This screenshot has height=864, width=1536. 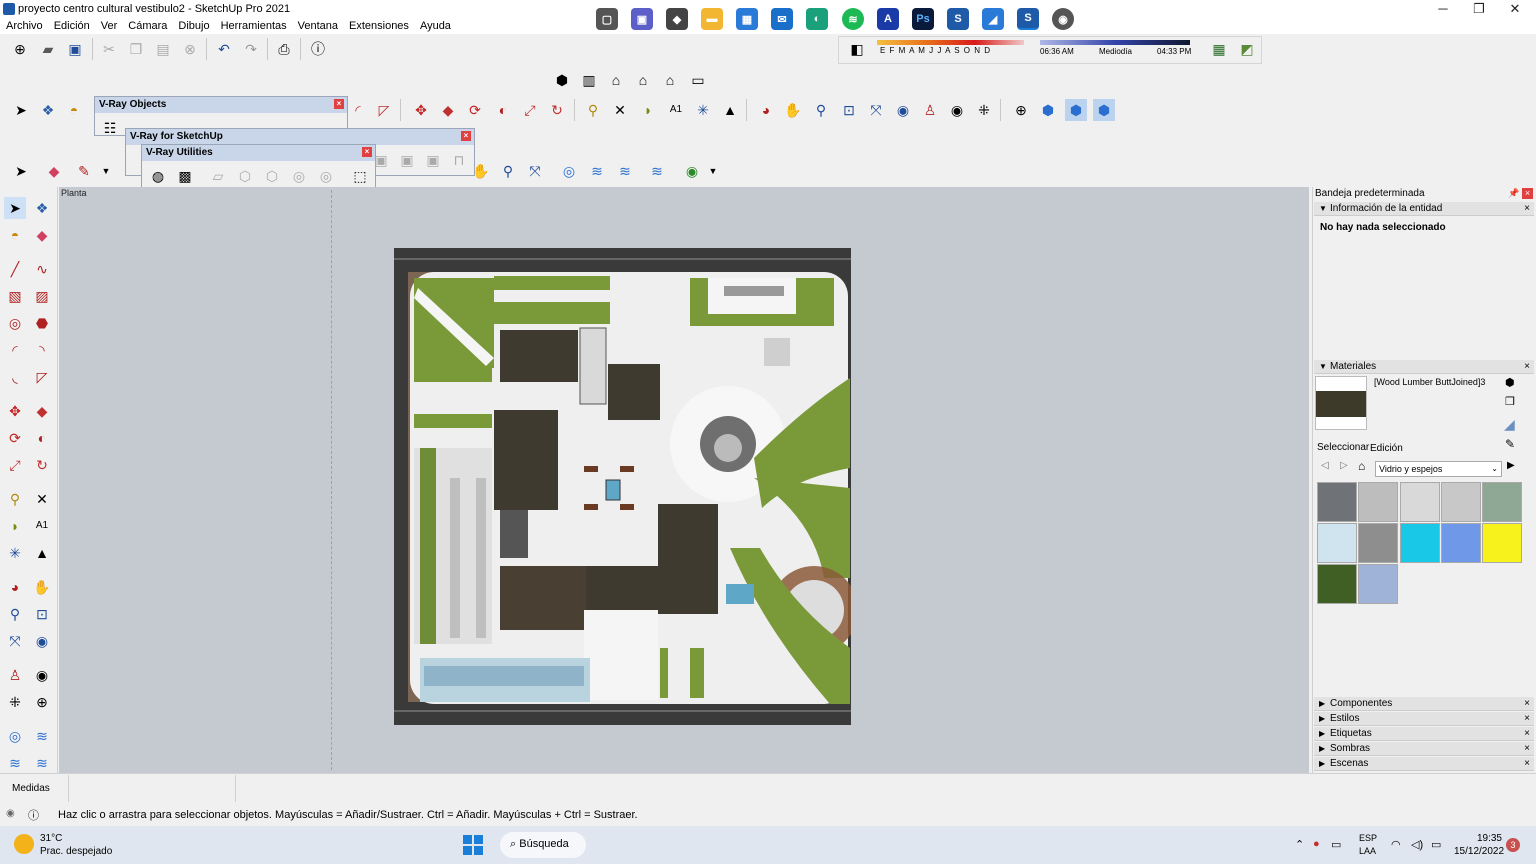 I want to click on pan-icon: ✋, so click(x=793, y=110).